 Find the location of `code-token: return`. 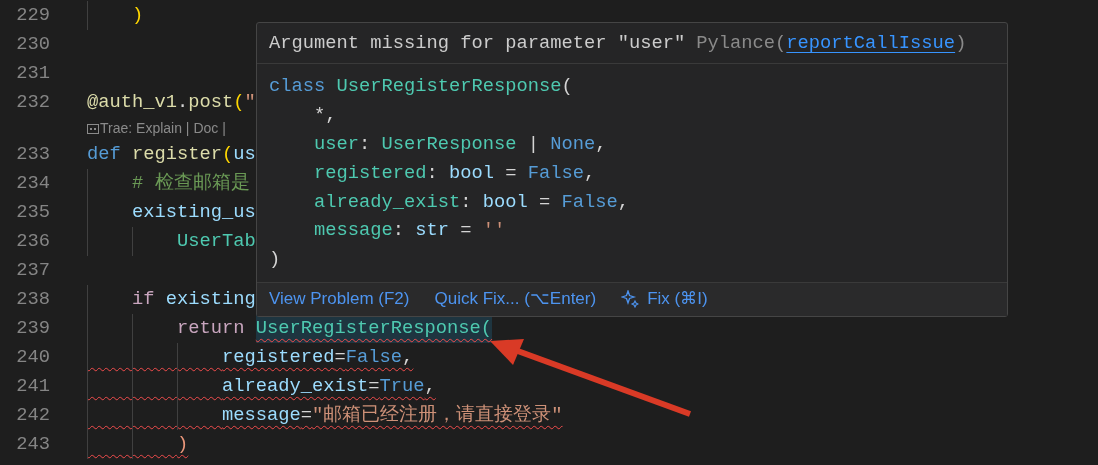

code-token: return is located at coordinates (211, 329).